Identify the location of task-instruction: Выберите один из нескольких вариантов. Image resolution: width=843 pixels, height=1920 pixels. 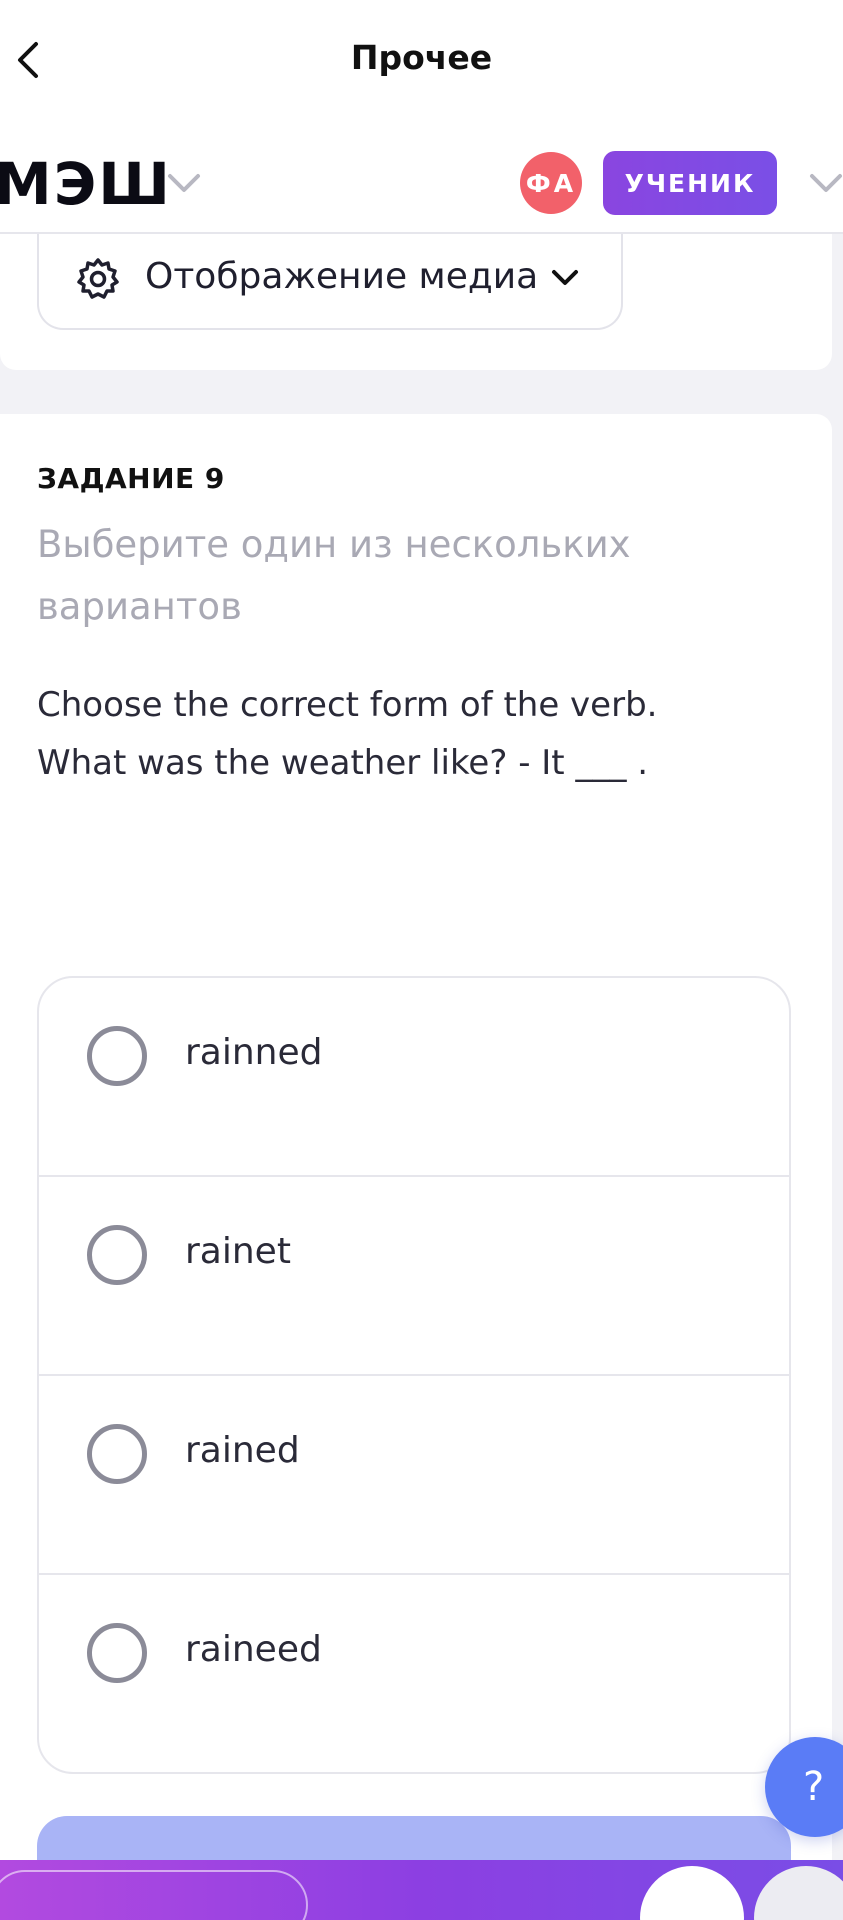
(334, 575).